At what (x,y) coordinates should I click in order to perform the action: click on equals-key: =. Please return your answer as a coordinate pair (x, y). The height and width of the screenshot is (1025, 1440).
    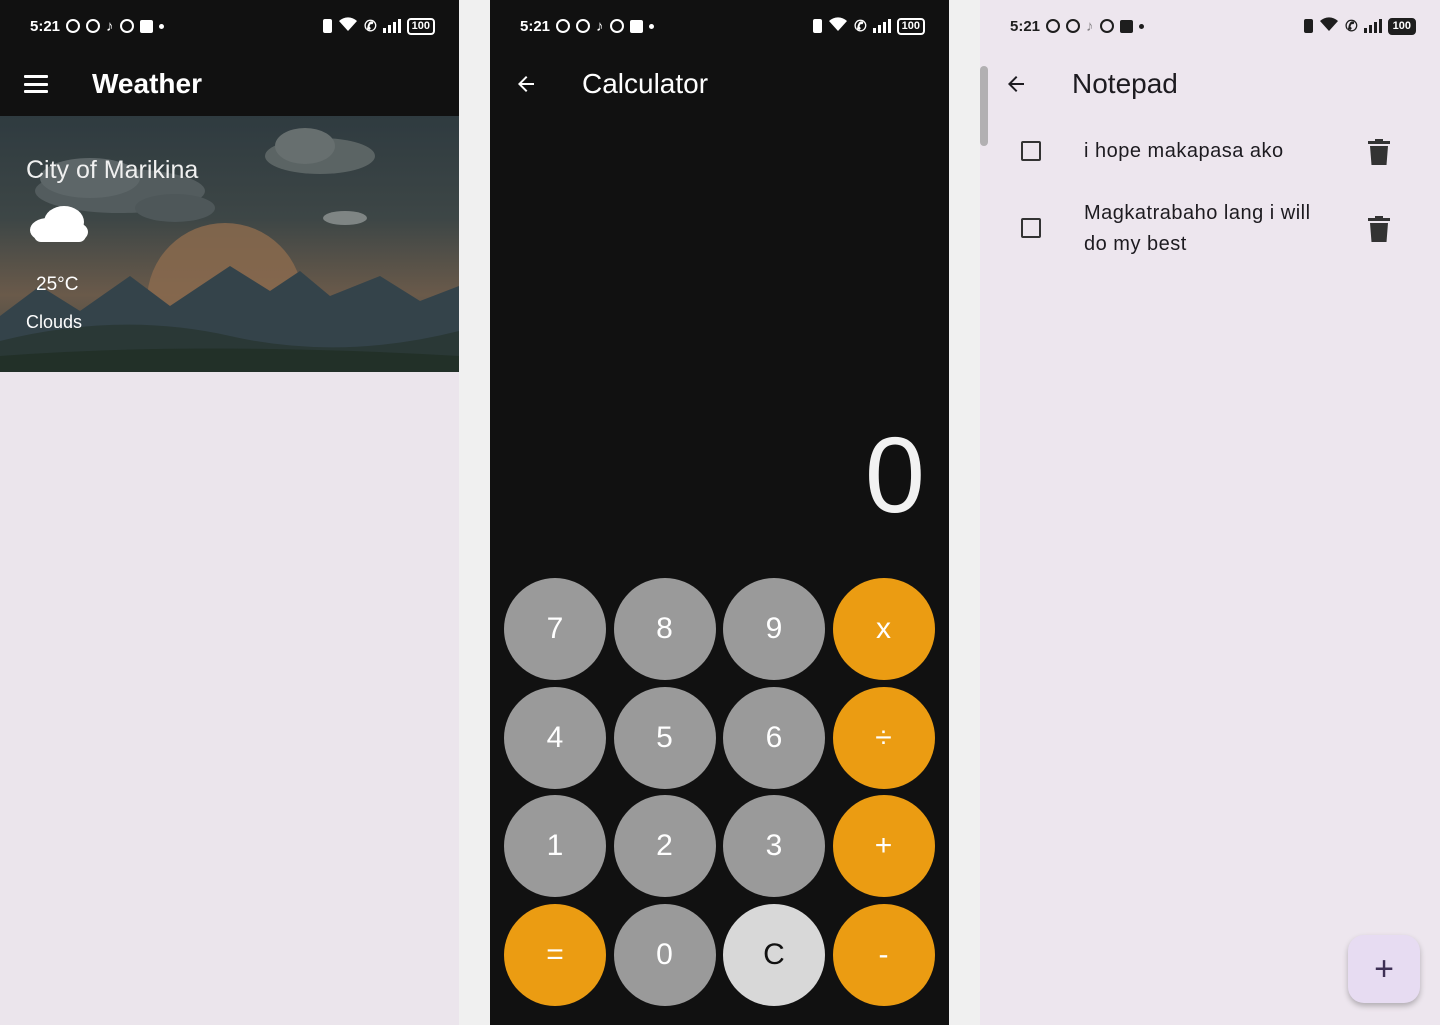
    Looking at the image, I should click on (555, 954).